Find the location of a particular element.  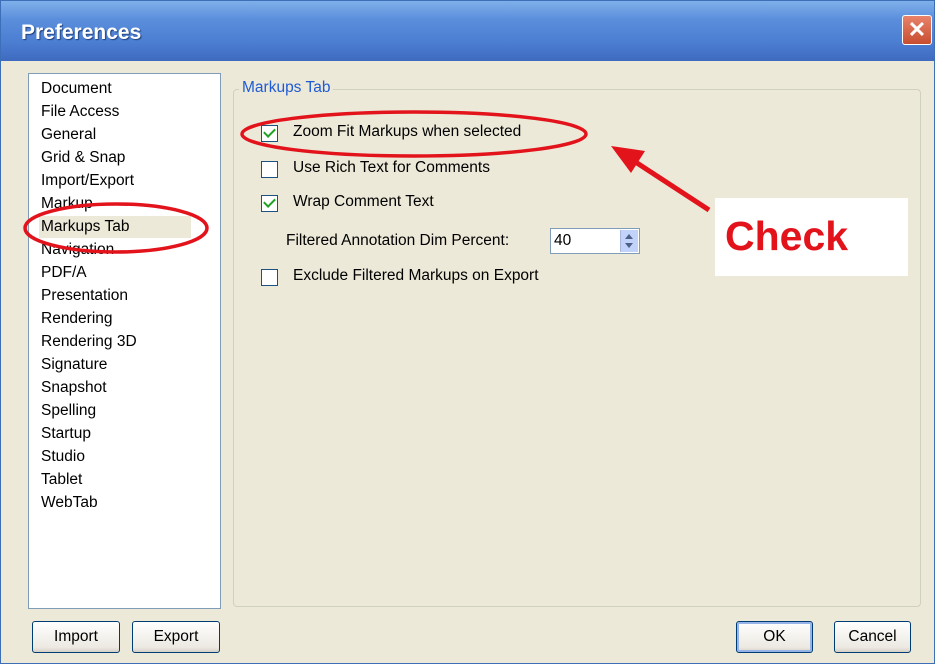

import-button: Import is located at coordinates (76, 637).